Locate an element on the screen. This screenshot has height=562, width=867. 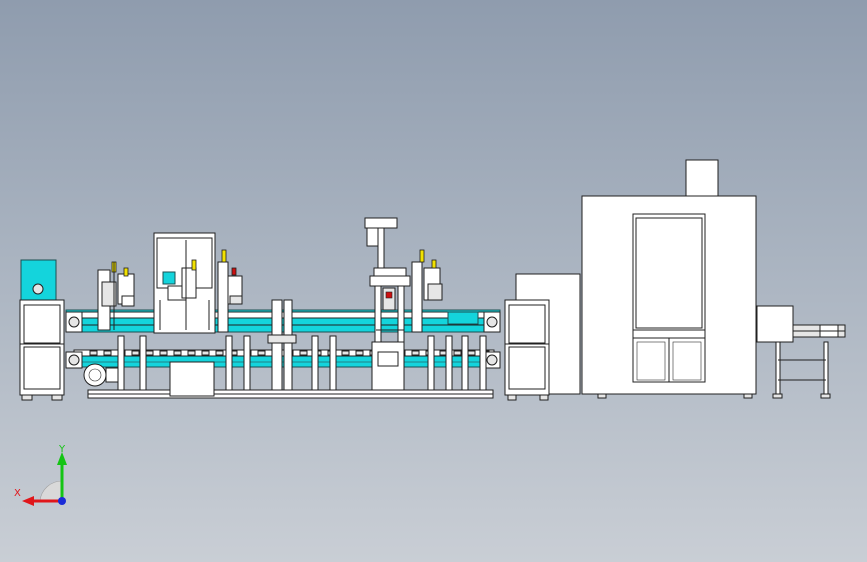
x-axis-label: X is located at coordinates (17, 493).